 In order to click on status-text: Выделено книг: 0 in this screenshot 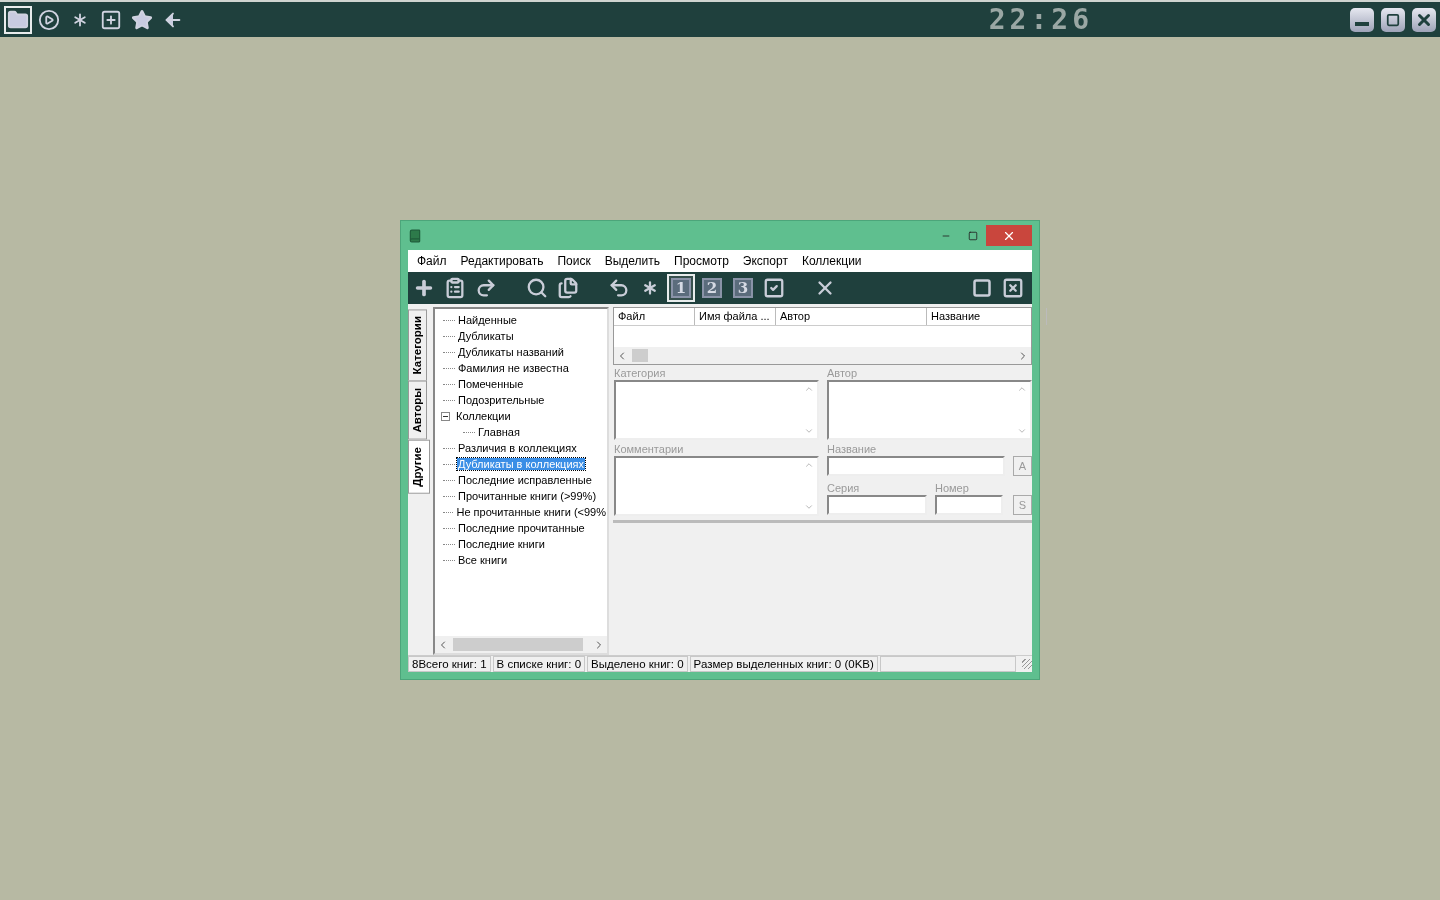, I will do `click(637, 664)`.